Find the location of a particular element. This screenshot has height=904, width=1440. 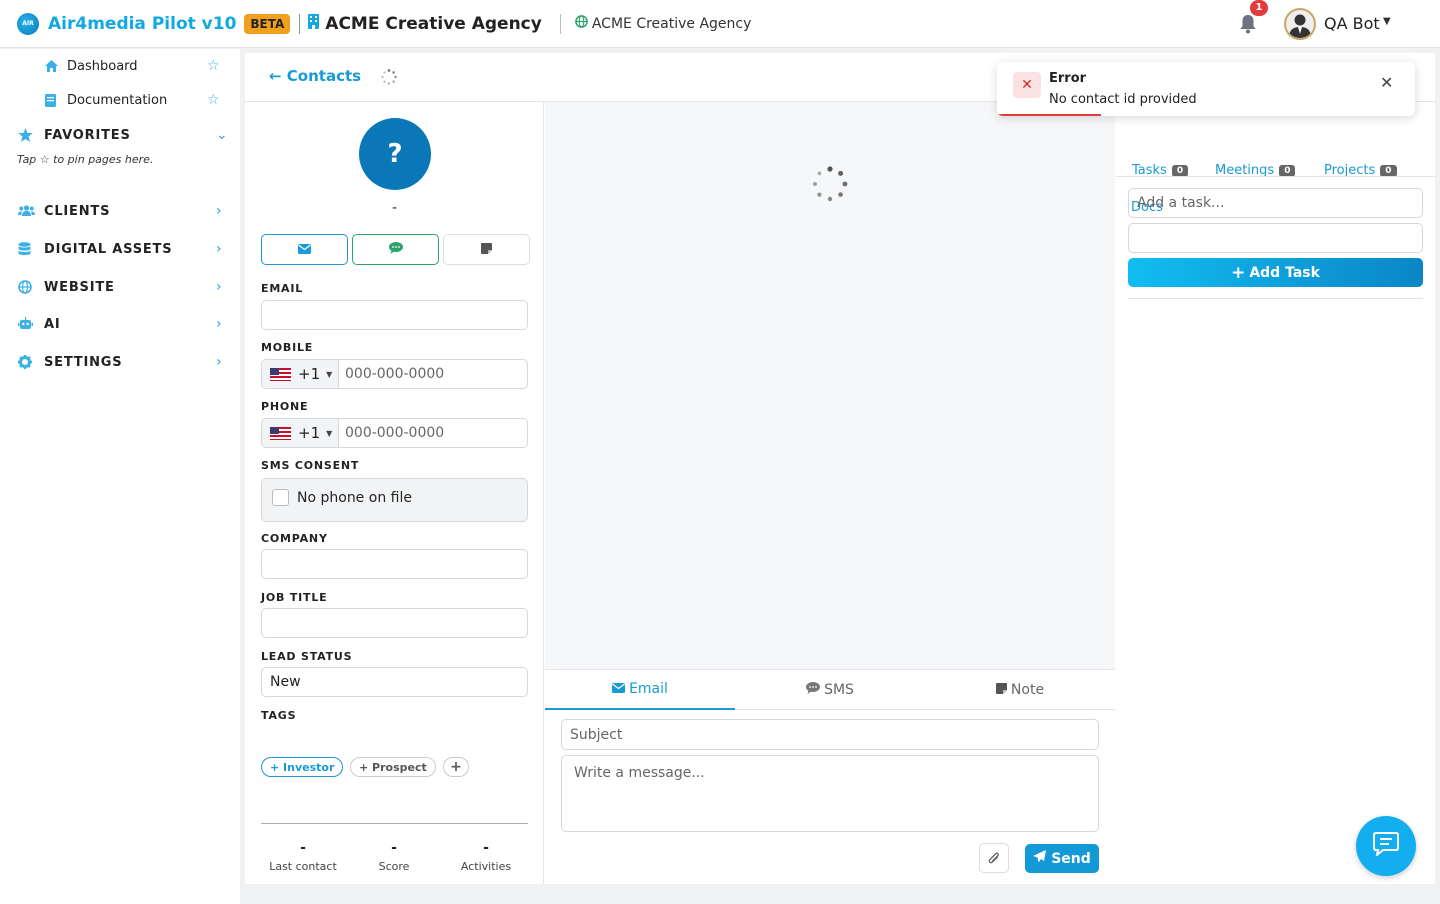

user-menu-name: QA Bot is located at coordinates (1352, 23).